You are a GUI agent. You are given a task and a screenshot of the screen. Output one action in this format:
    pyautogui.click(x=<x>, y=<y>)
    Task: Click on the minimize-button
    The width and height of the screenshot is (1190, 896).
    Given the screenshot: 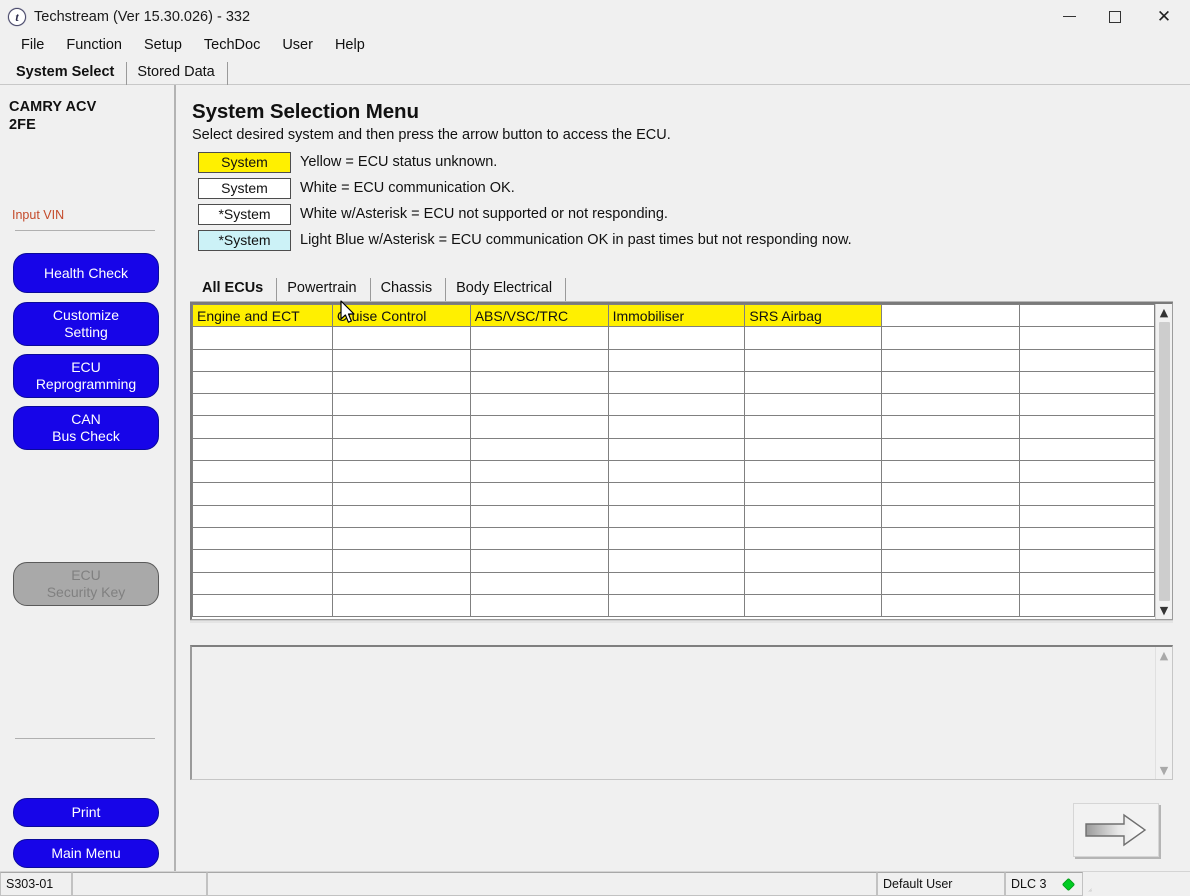 What is the action you would take?
    pyautogui.click(x=1069, y=16)
    